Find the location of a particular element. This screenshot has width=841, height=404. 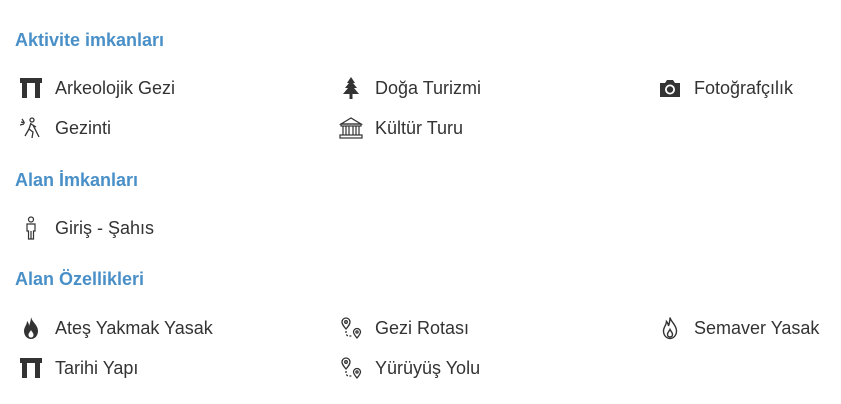

person-icon is located at coordinates (31, 228).